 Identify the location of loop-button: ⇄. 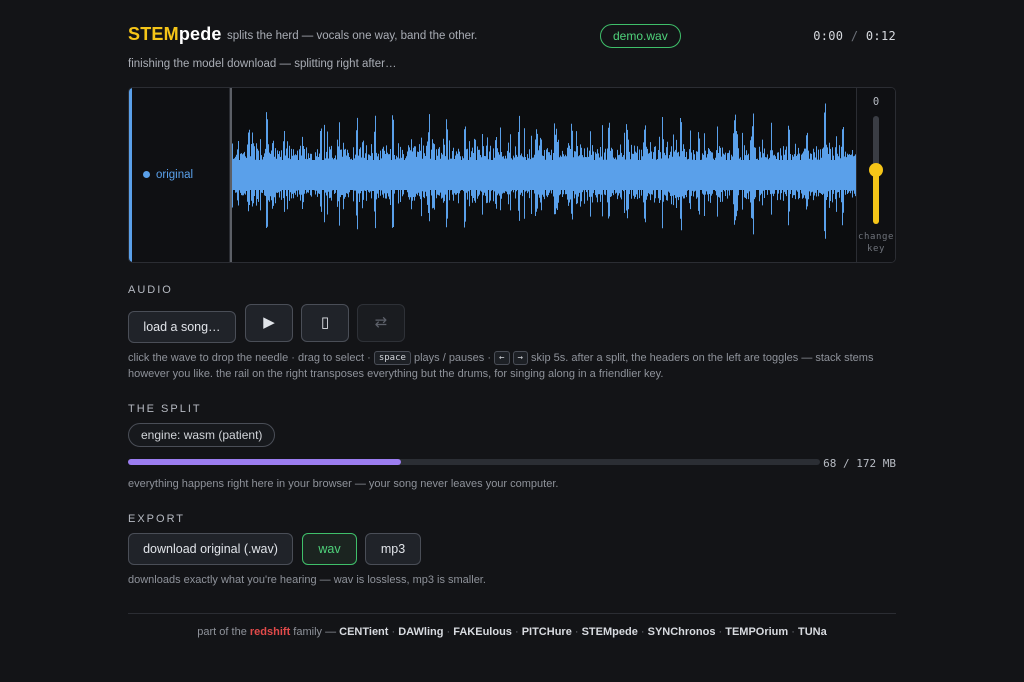
(381, 323).